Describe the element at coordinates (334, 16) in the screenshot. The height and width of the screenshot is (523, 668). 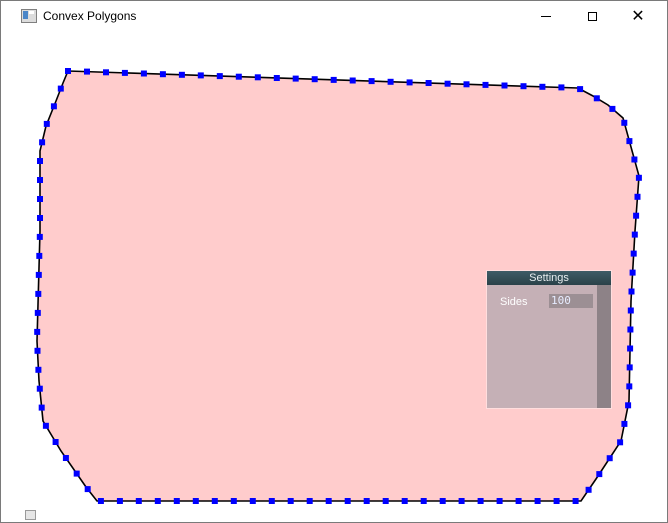
I see `title-bar: Convex Polygons ✕` at that location.